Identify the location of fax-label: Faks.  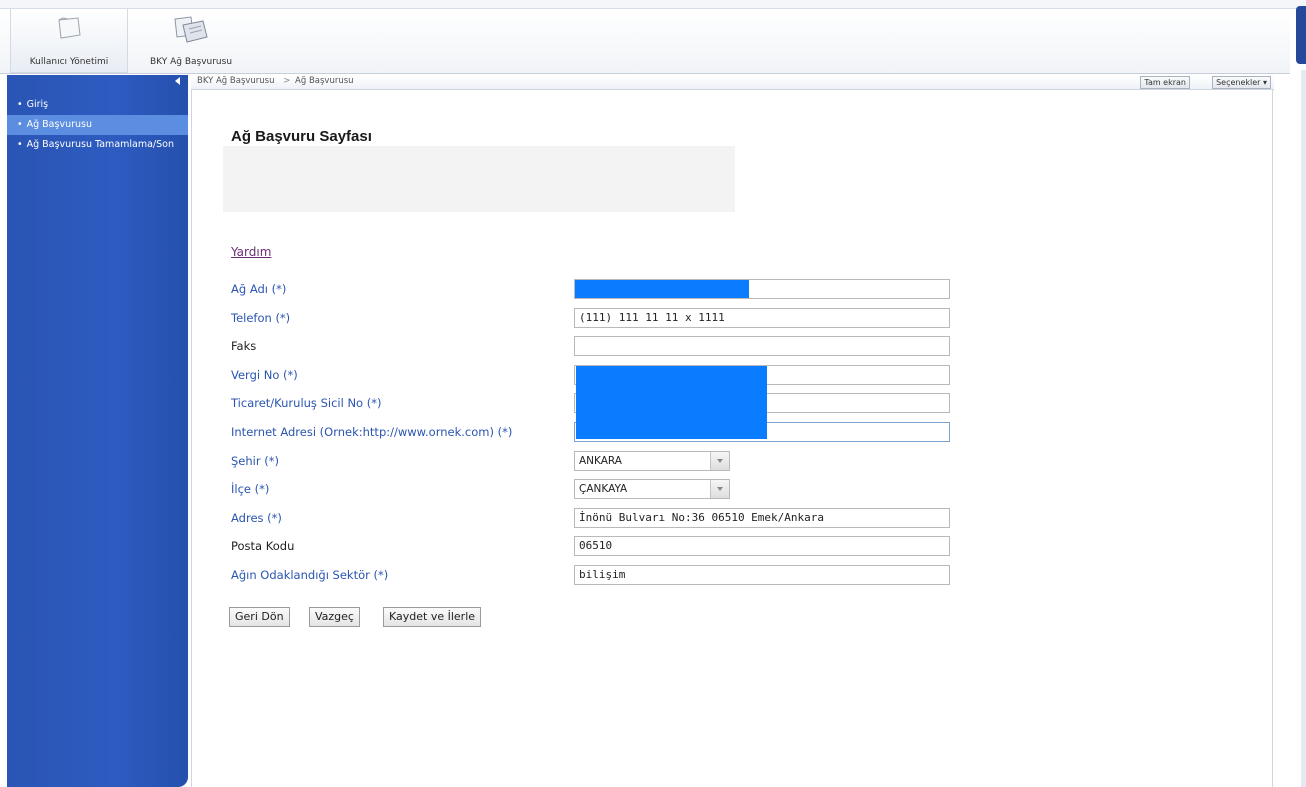
(244, 346).